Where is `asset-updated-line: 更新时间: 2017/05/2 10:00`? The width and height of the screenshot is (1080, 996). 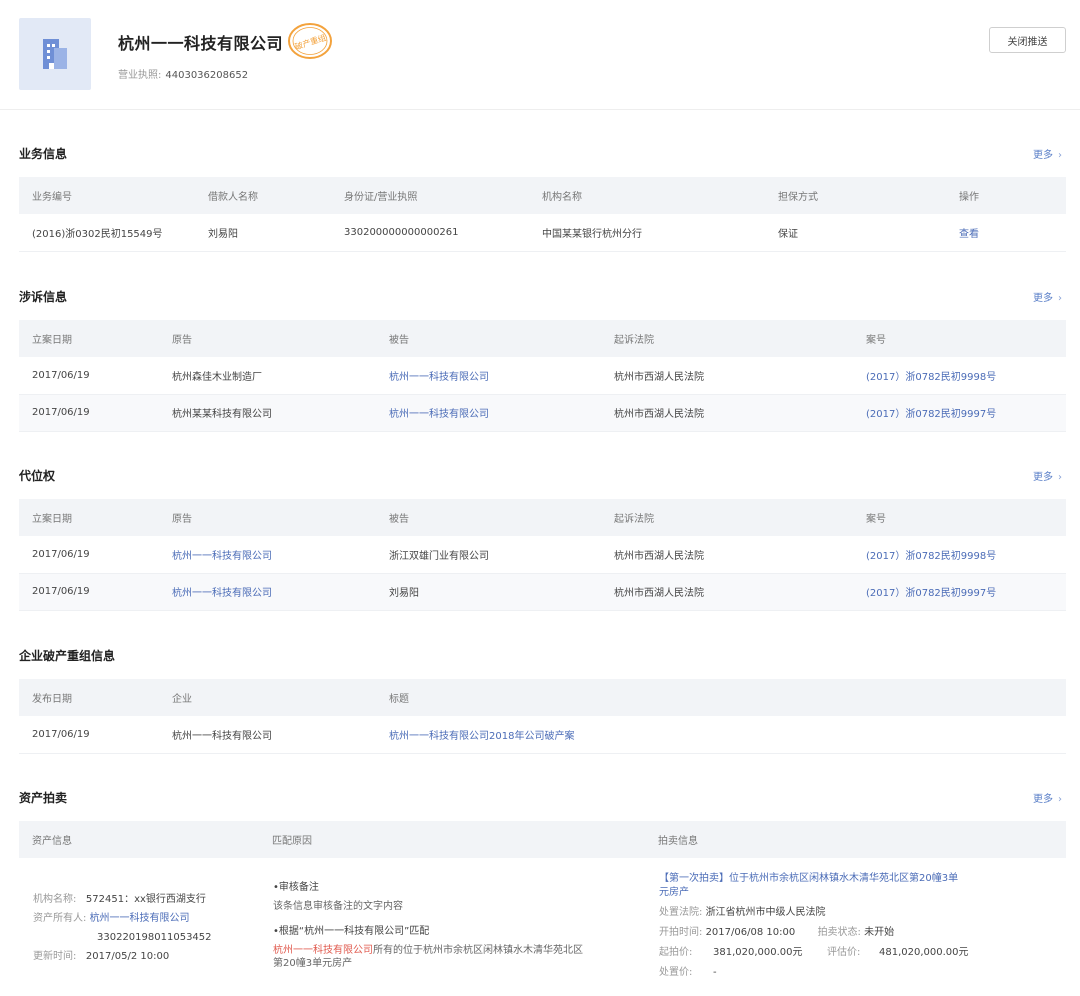
asset-updated-line: 更新时间: 2017/05/2 10:00 is located at coordinates (122, 956).